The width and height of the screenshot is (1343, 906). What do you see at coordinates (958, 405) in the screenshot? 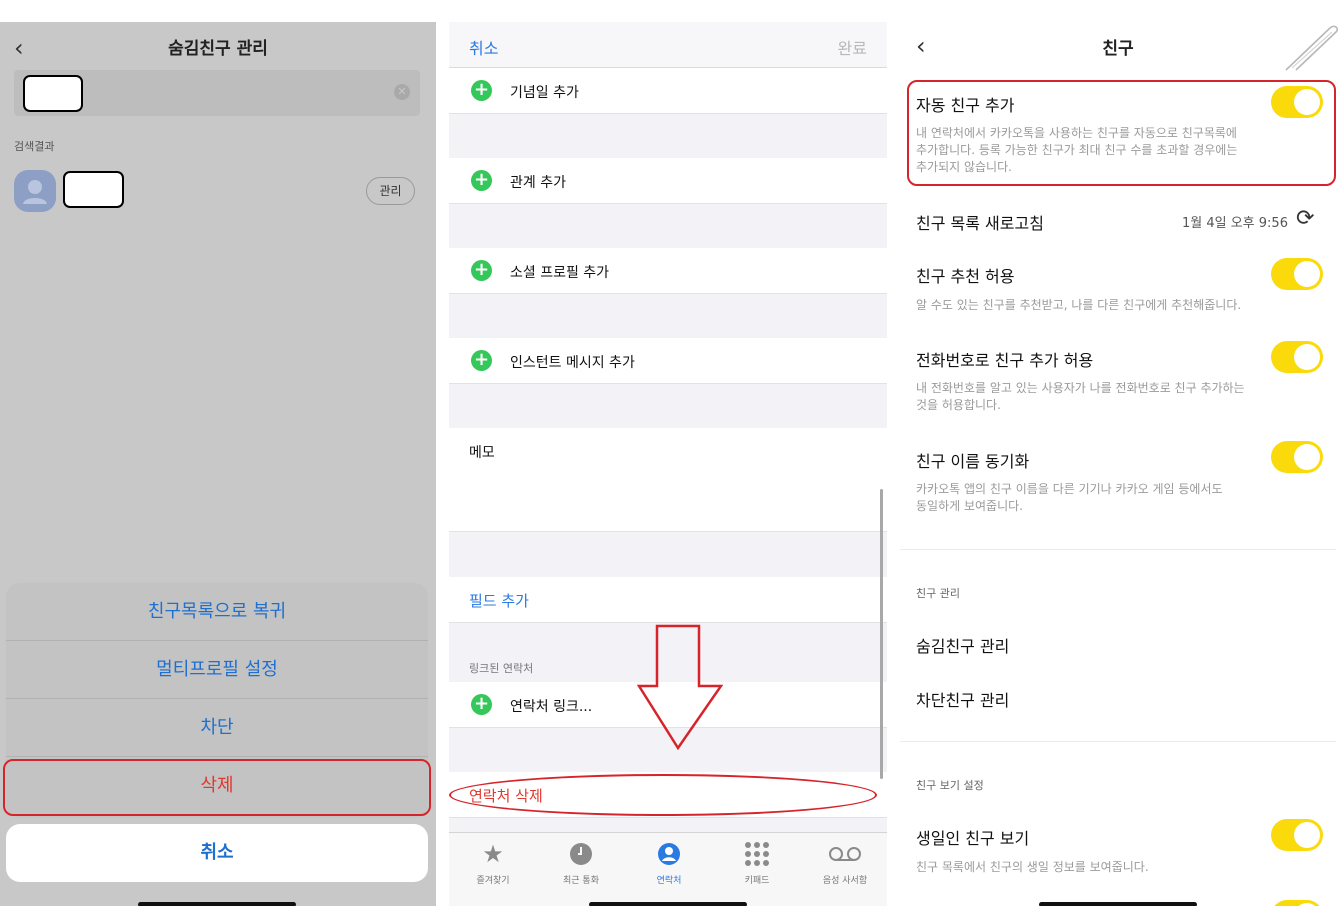
I see `phone-add-desc-2: 것을 허용합니다.` at bounding box center [958, 405].